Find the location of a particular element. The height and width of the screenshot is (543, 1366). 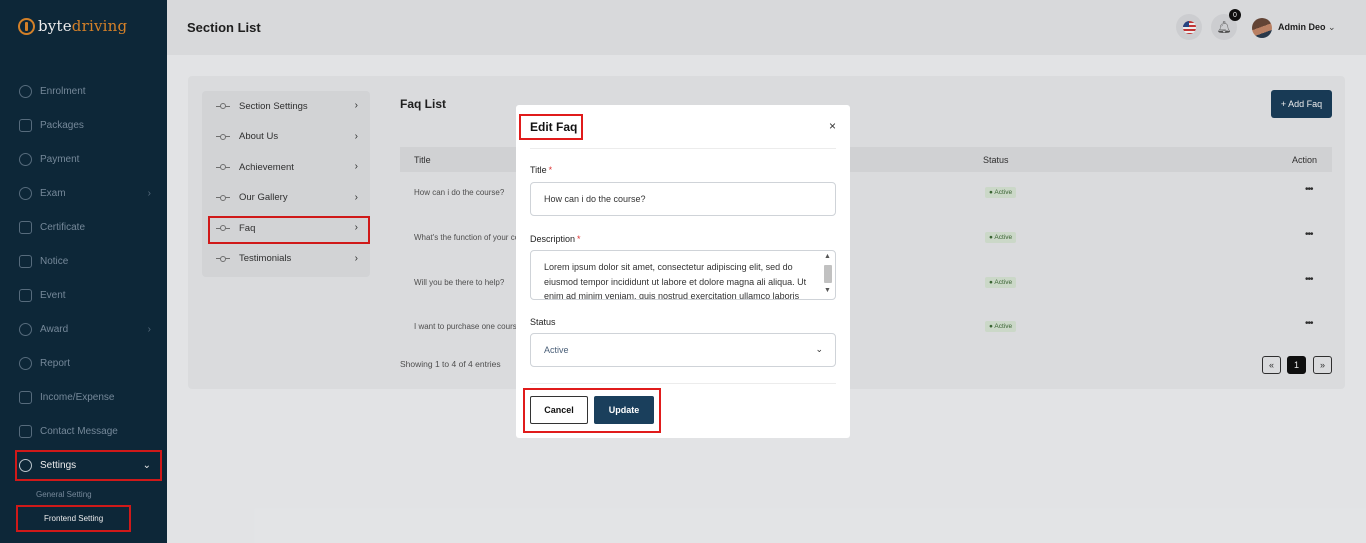

textarea-scrollbar: ▲ ▼ is located at coordinates (827, 275).